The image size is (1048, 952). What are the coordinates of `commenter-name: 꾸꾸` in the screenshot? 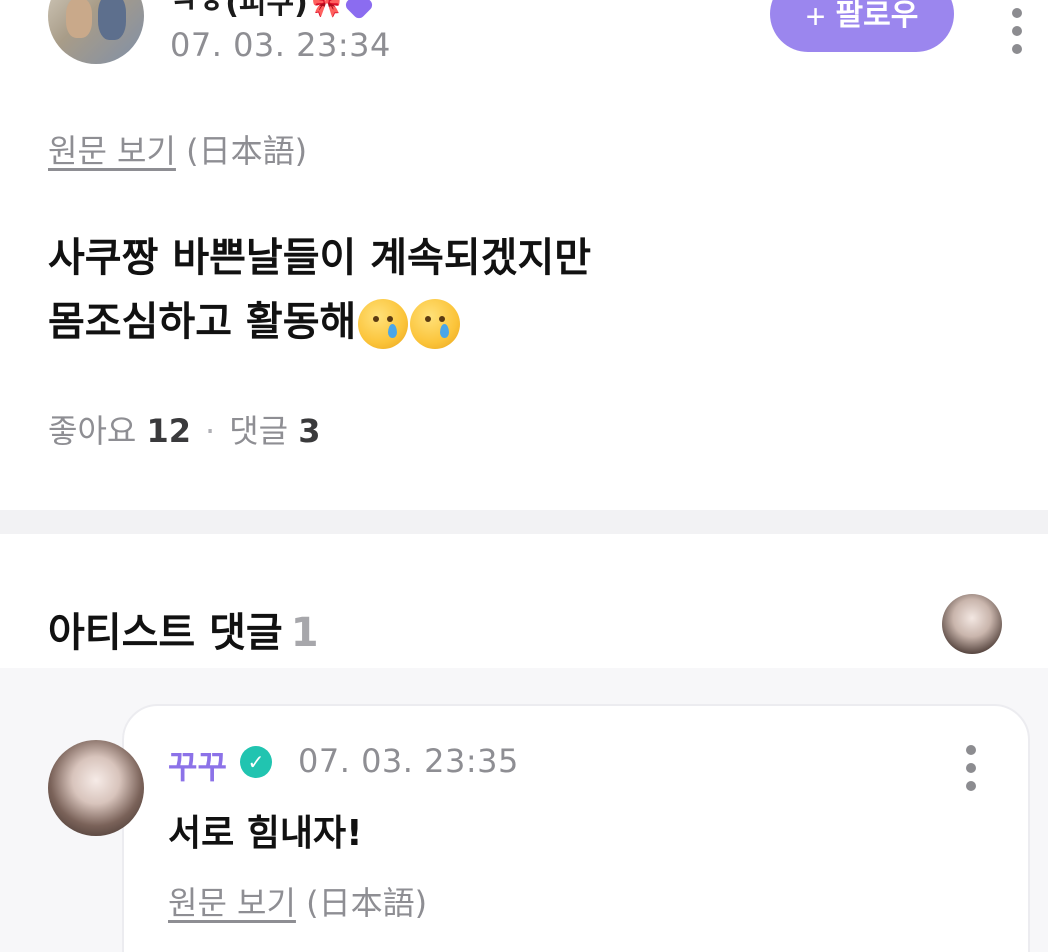 It's located at (197, 765).